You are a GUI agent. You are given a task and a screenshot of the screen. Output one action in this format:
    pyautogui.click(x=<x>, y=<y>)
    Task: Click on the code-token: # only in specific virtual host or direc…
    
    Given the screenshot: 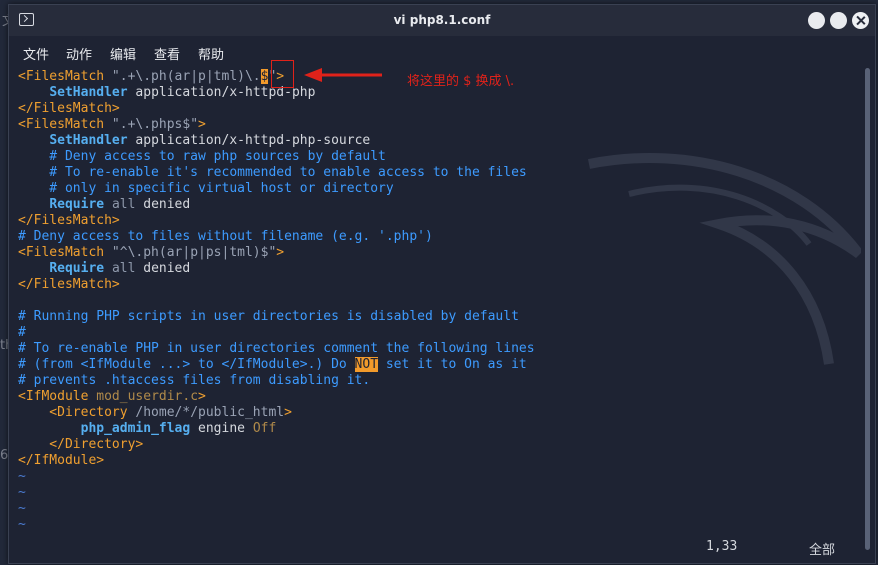 What is the action you would take?
    pyautogui.click(x=206, y=188)
    